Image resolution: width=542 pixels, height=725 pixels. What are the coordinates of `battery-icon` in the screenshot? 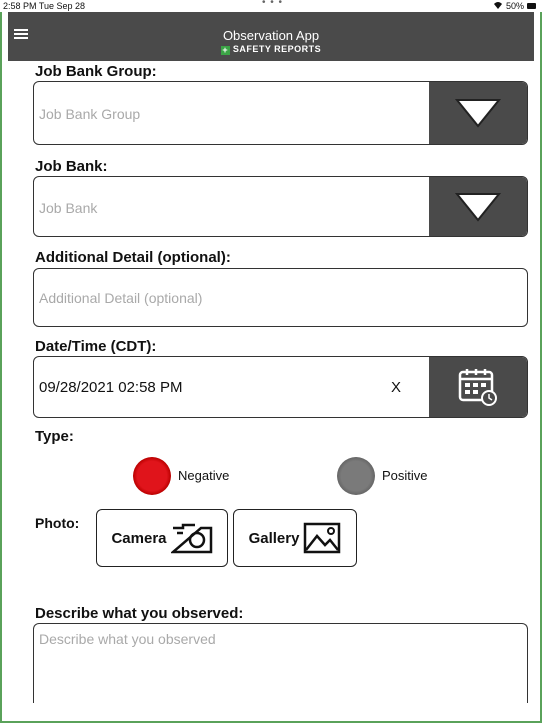 It's located at (531, 6).